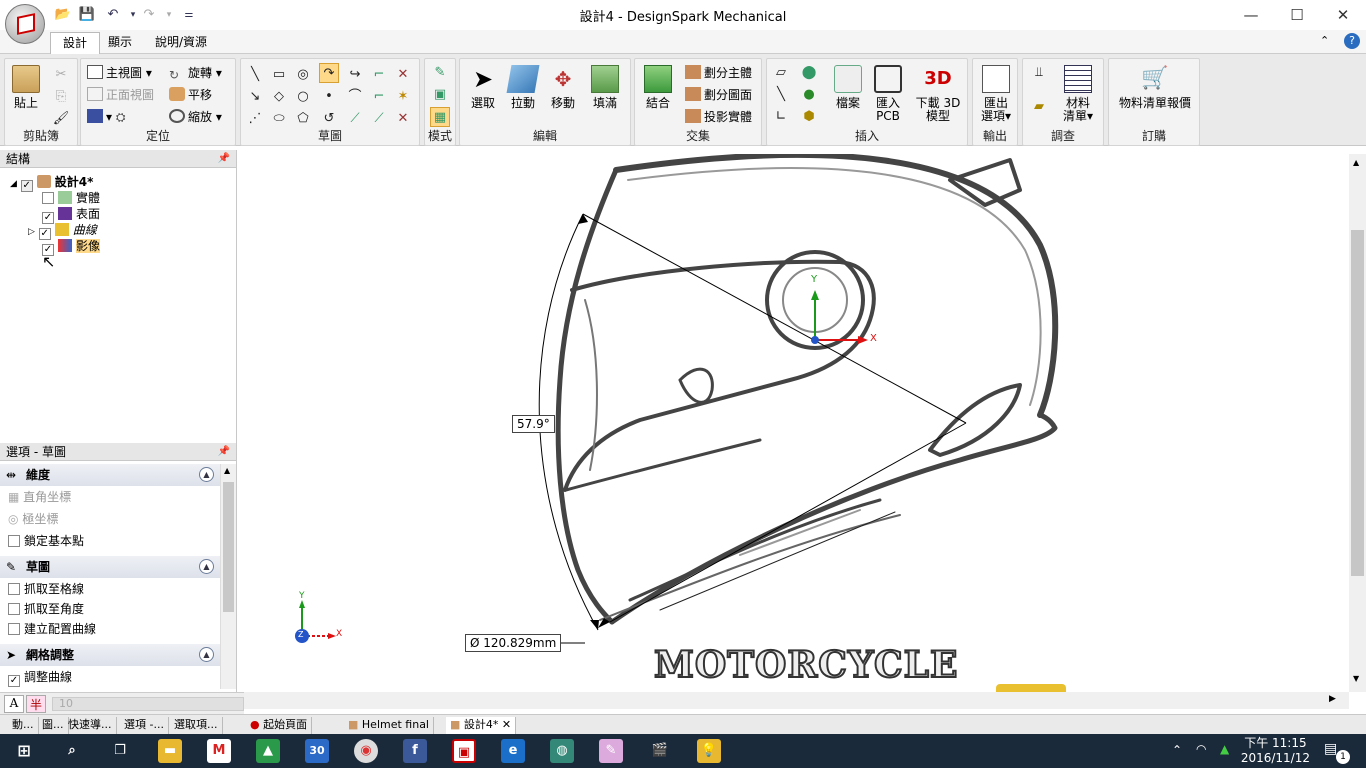  I want to click on tab-help-resources: 說明/資源, so click(181, 43).